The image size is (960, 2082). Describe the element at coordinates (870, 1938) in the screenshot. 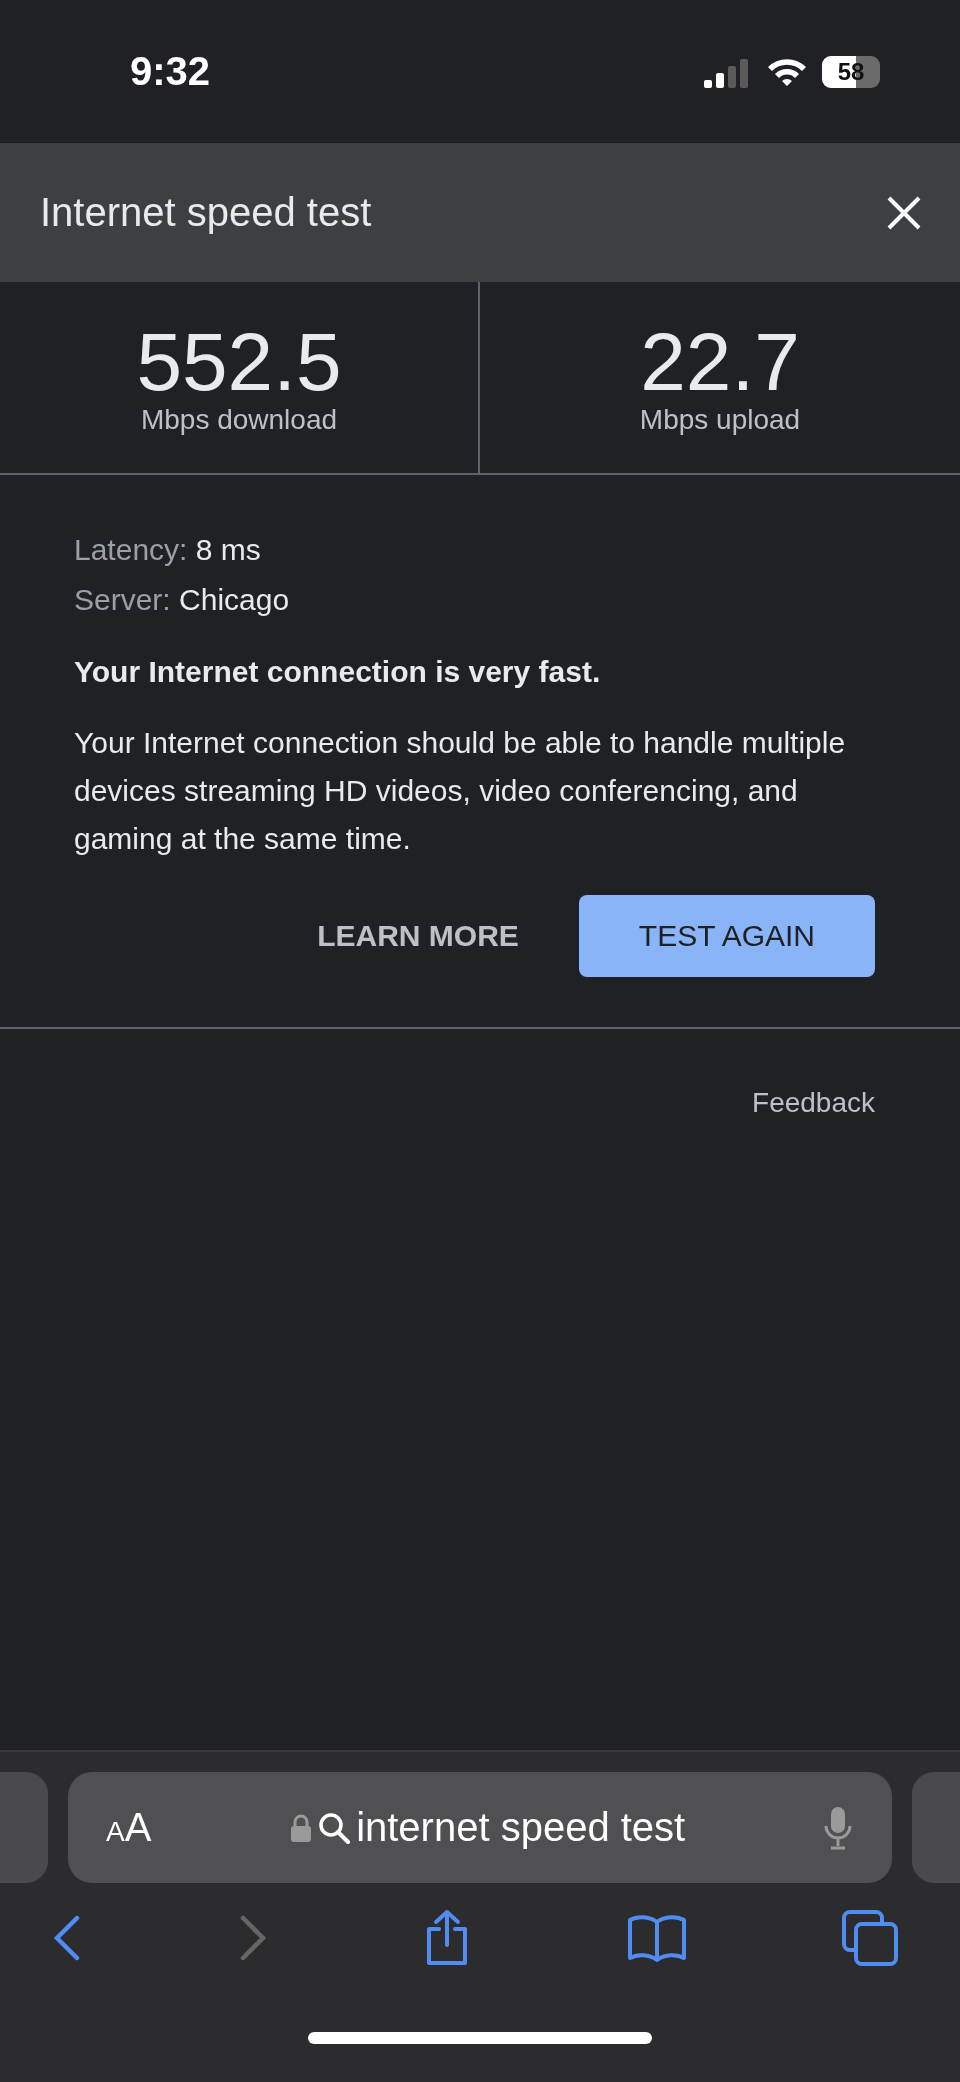

I see `tabs-icon` at that location.